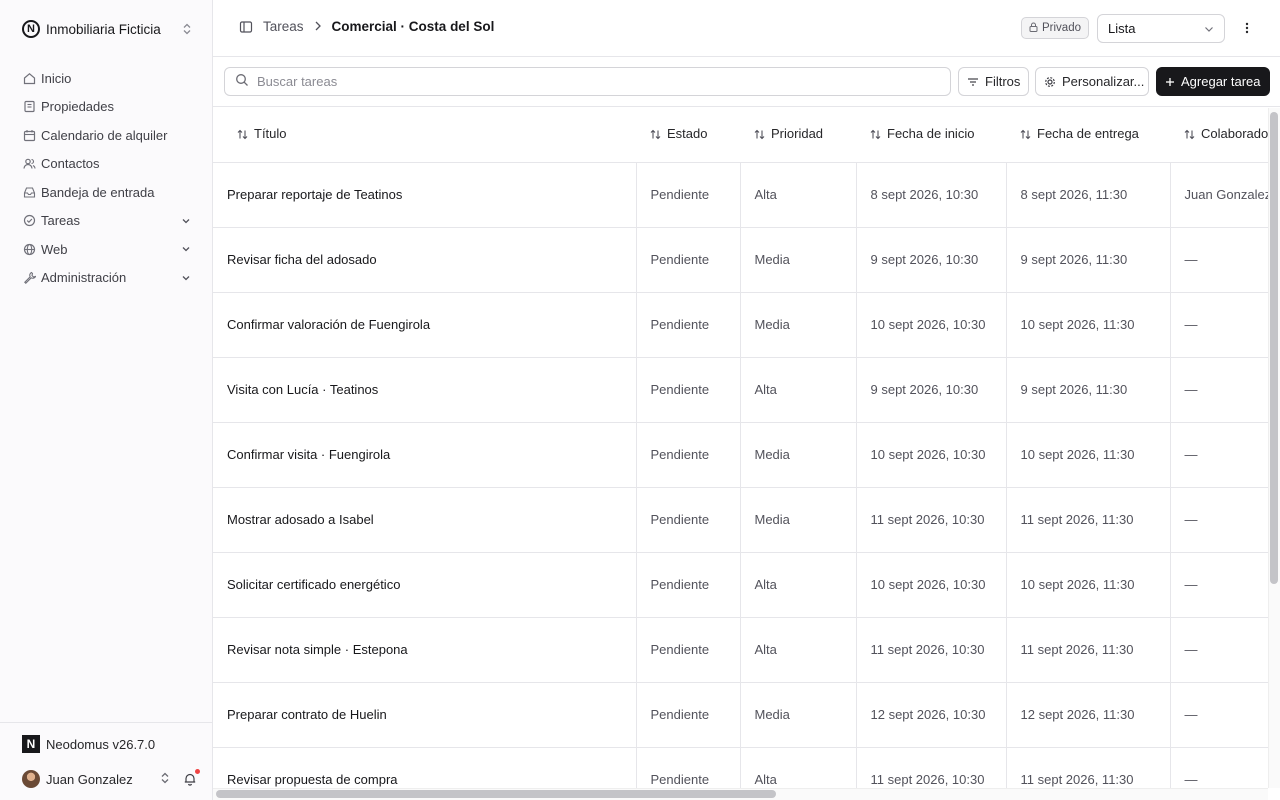  What do you see at coordinates (1087, 325) in the screenshot?
I see `due-date-cell: 10 sept 2026, 11:30` at bounding box center [1087, 325].